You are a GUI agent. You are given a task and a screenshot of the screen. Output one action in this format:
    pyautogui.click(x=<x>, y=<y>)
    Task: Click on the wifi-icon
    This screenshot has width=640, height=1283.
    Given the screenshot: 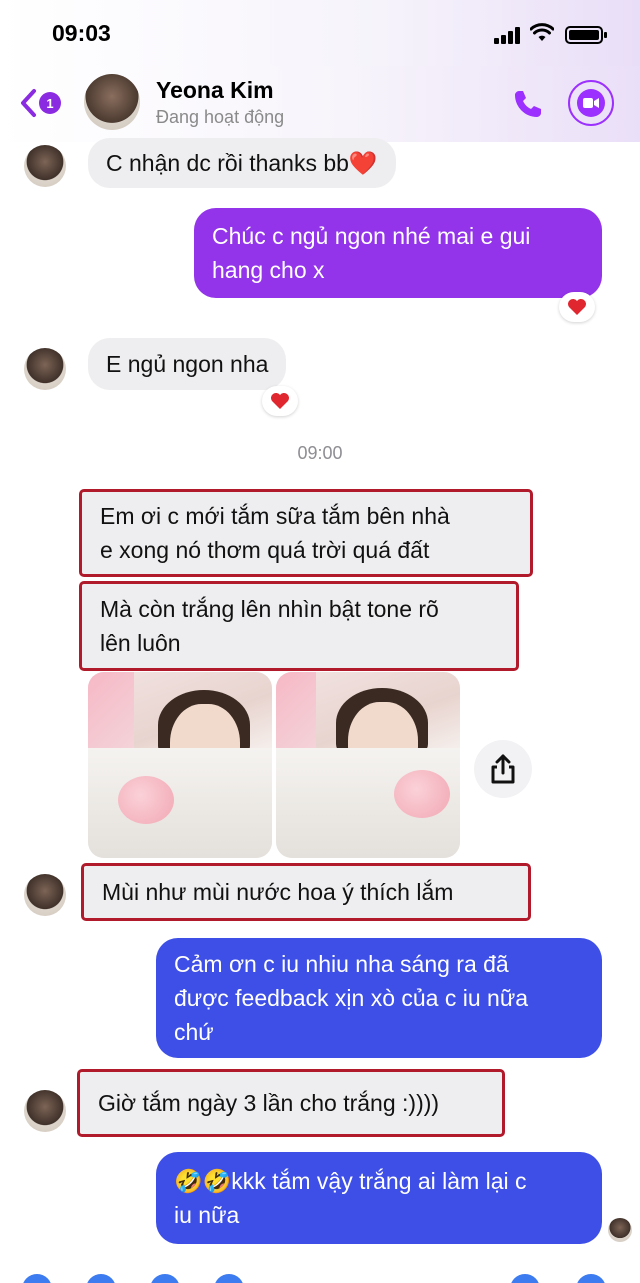 What is the action you would take?
    pyautogui.click(x=542, y=32)
    